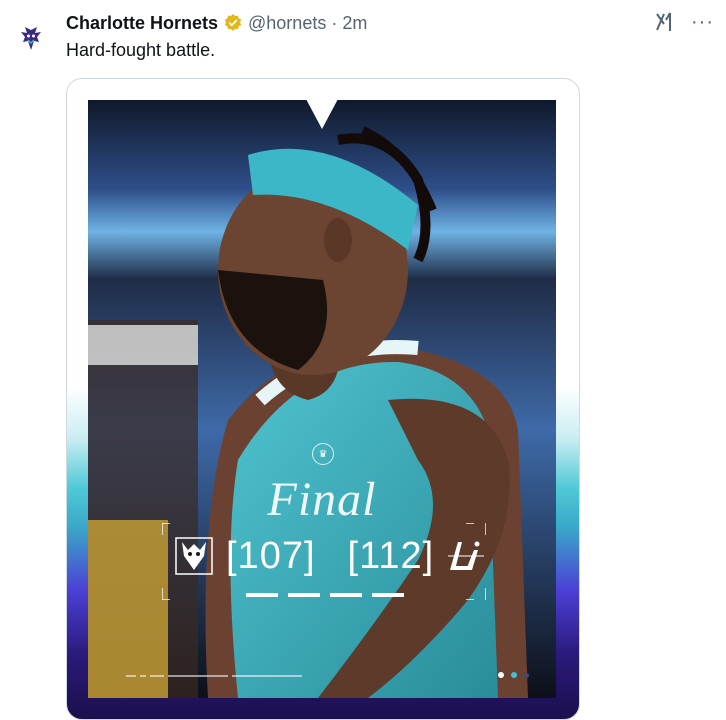  I want to click on score-row: [107] [112], so click(330, 556).